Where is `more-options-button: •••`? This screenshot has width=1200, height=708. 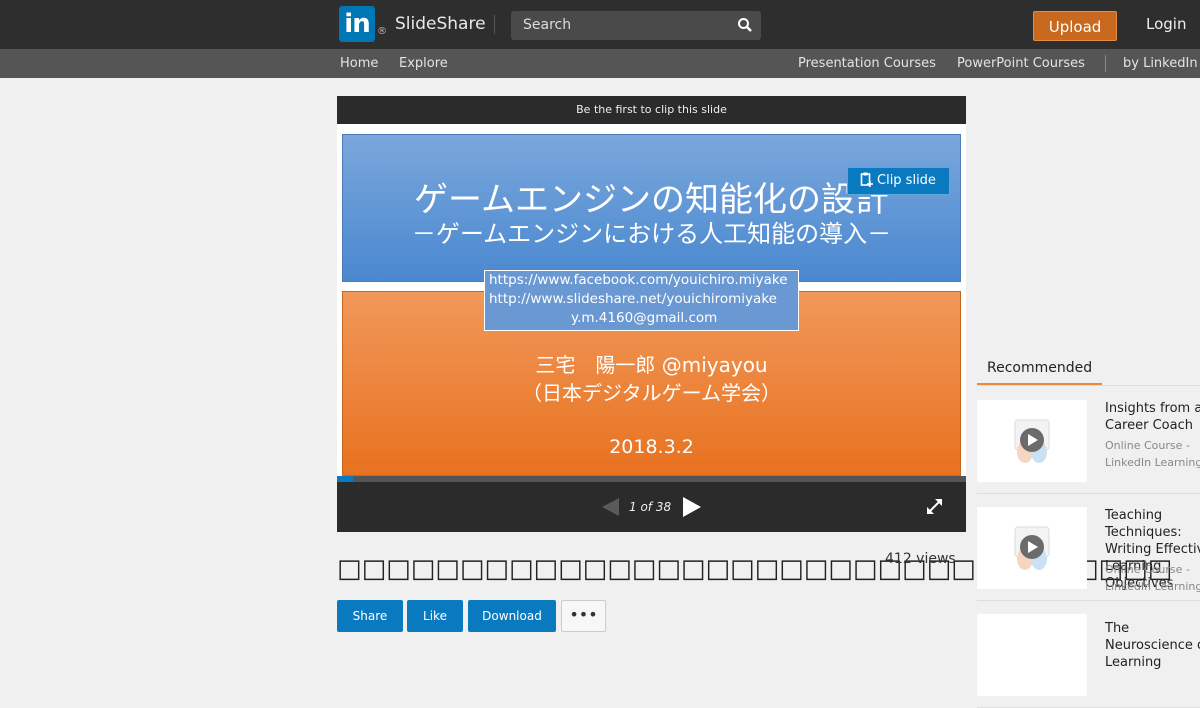 more-options-button: ••• is located at coordinates (583, 616).